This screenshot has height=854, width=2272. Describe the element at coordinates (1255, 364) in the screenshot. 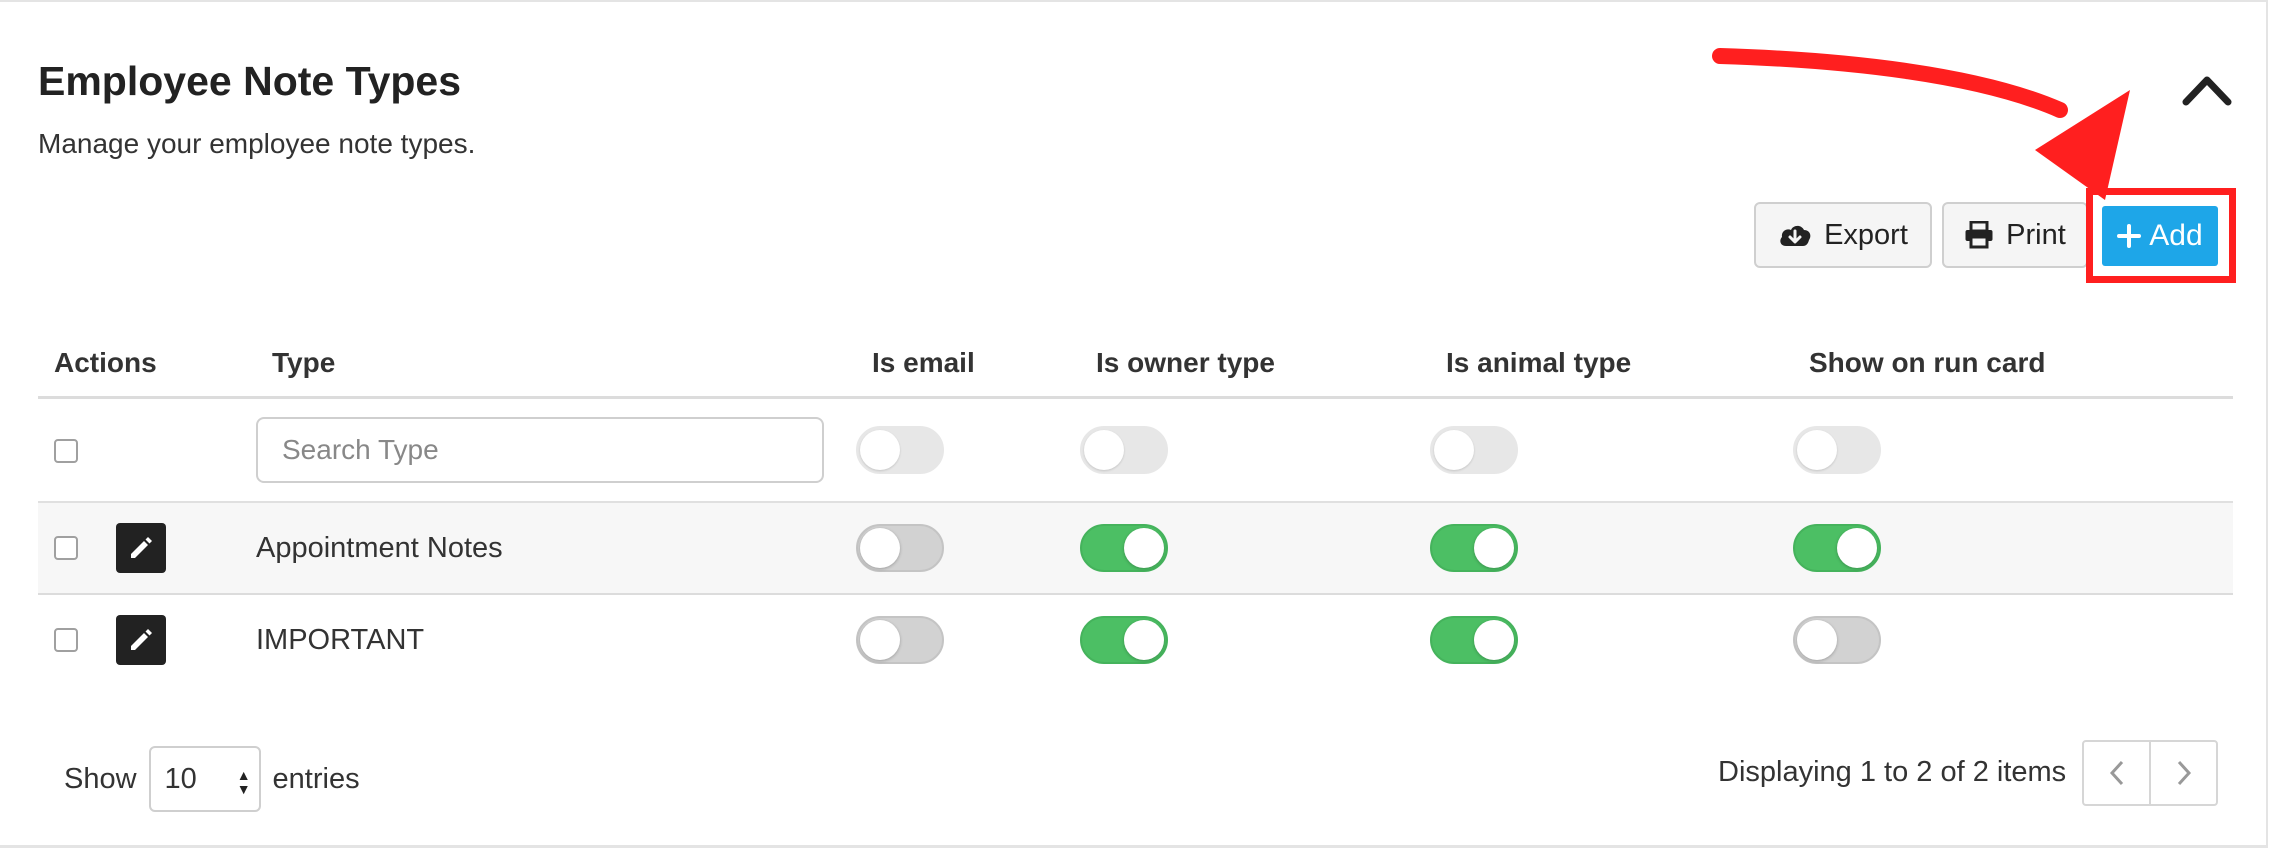

I see `column-header-is-owner-type: Is owner type` at that location.